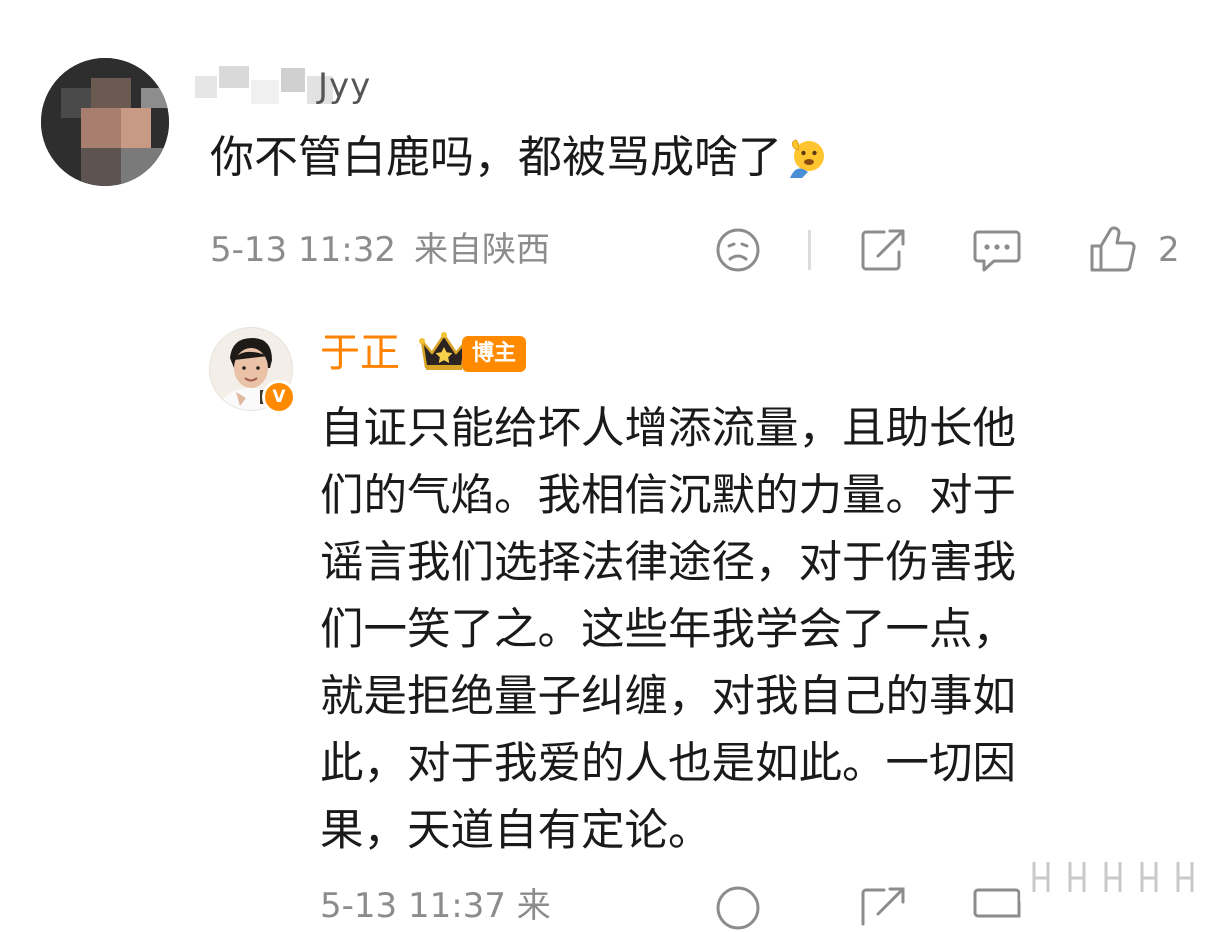 This screenshot has height=932, width=1224. I want to click on commenter-avatar, so click(105, 122).